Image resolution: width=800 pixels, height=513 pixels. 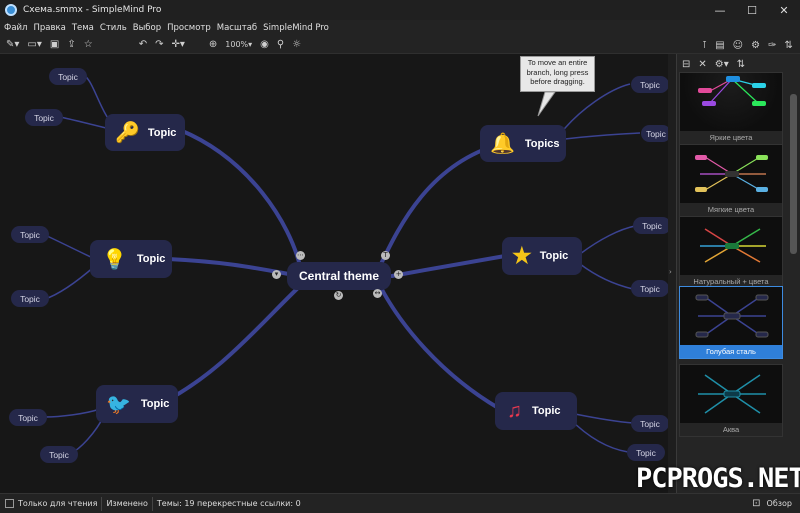 I want to click on left-arrow-handle: ▾, so click(x=276, y=274).